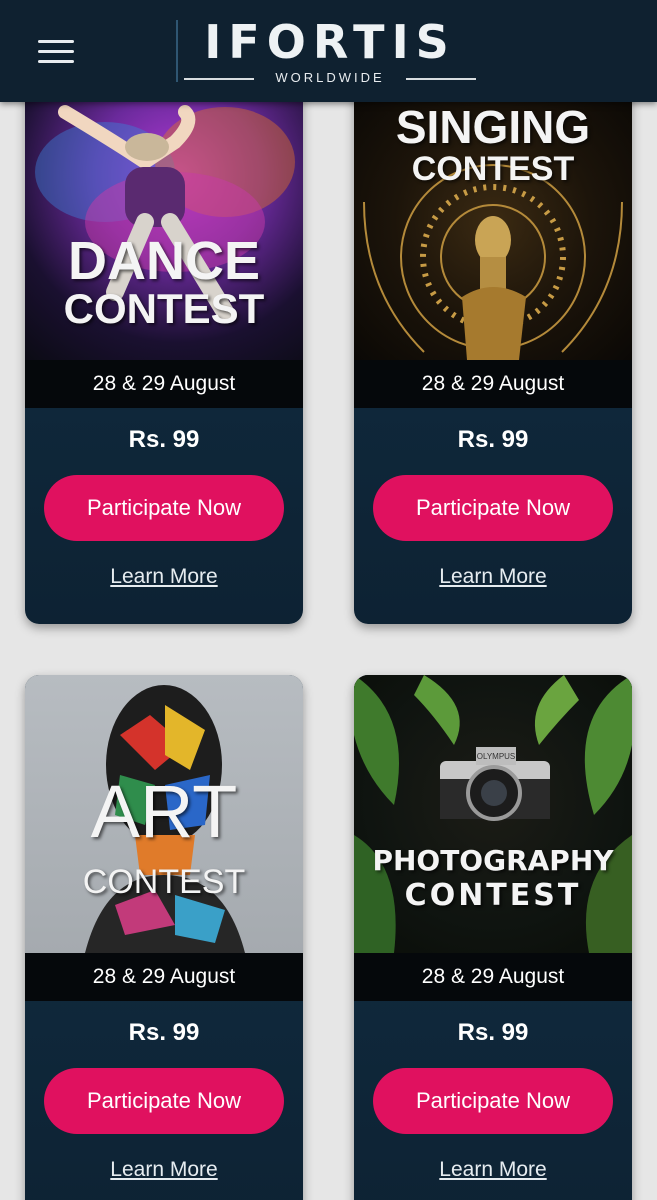 This screenshot has width=657, height=1200. I want to click on menu-icon, so click(57, 52).